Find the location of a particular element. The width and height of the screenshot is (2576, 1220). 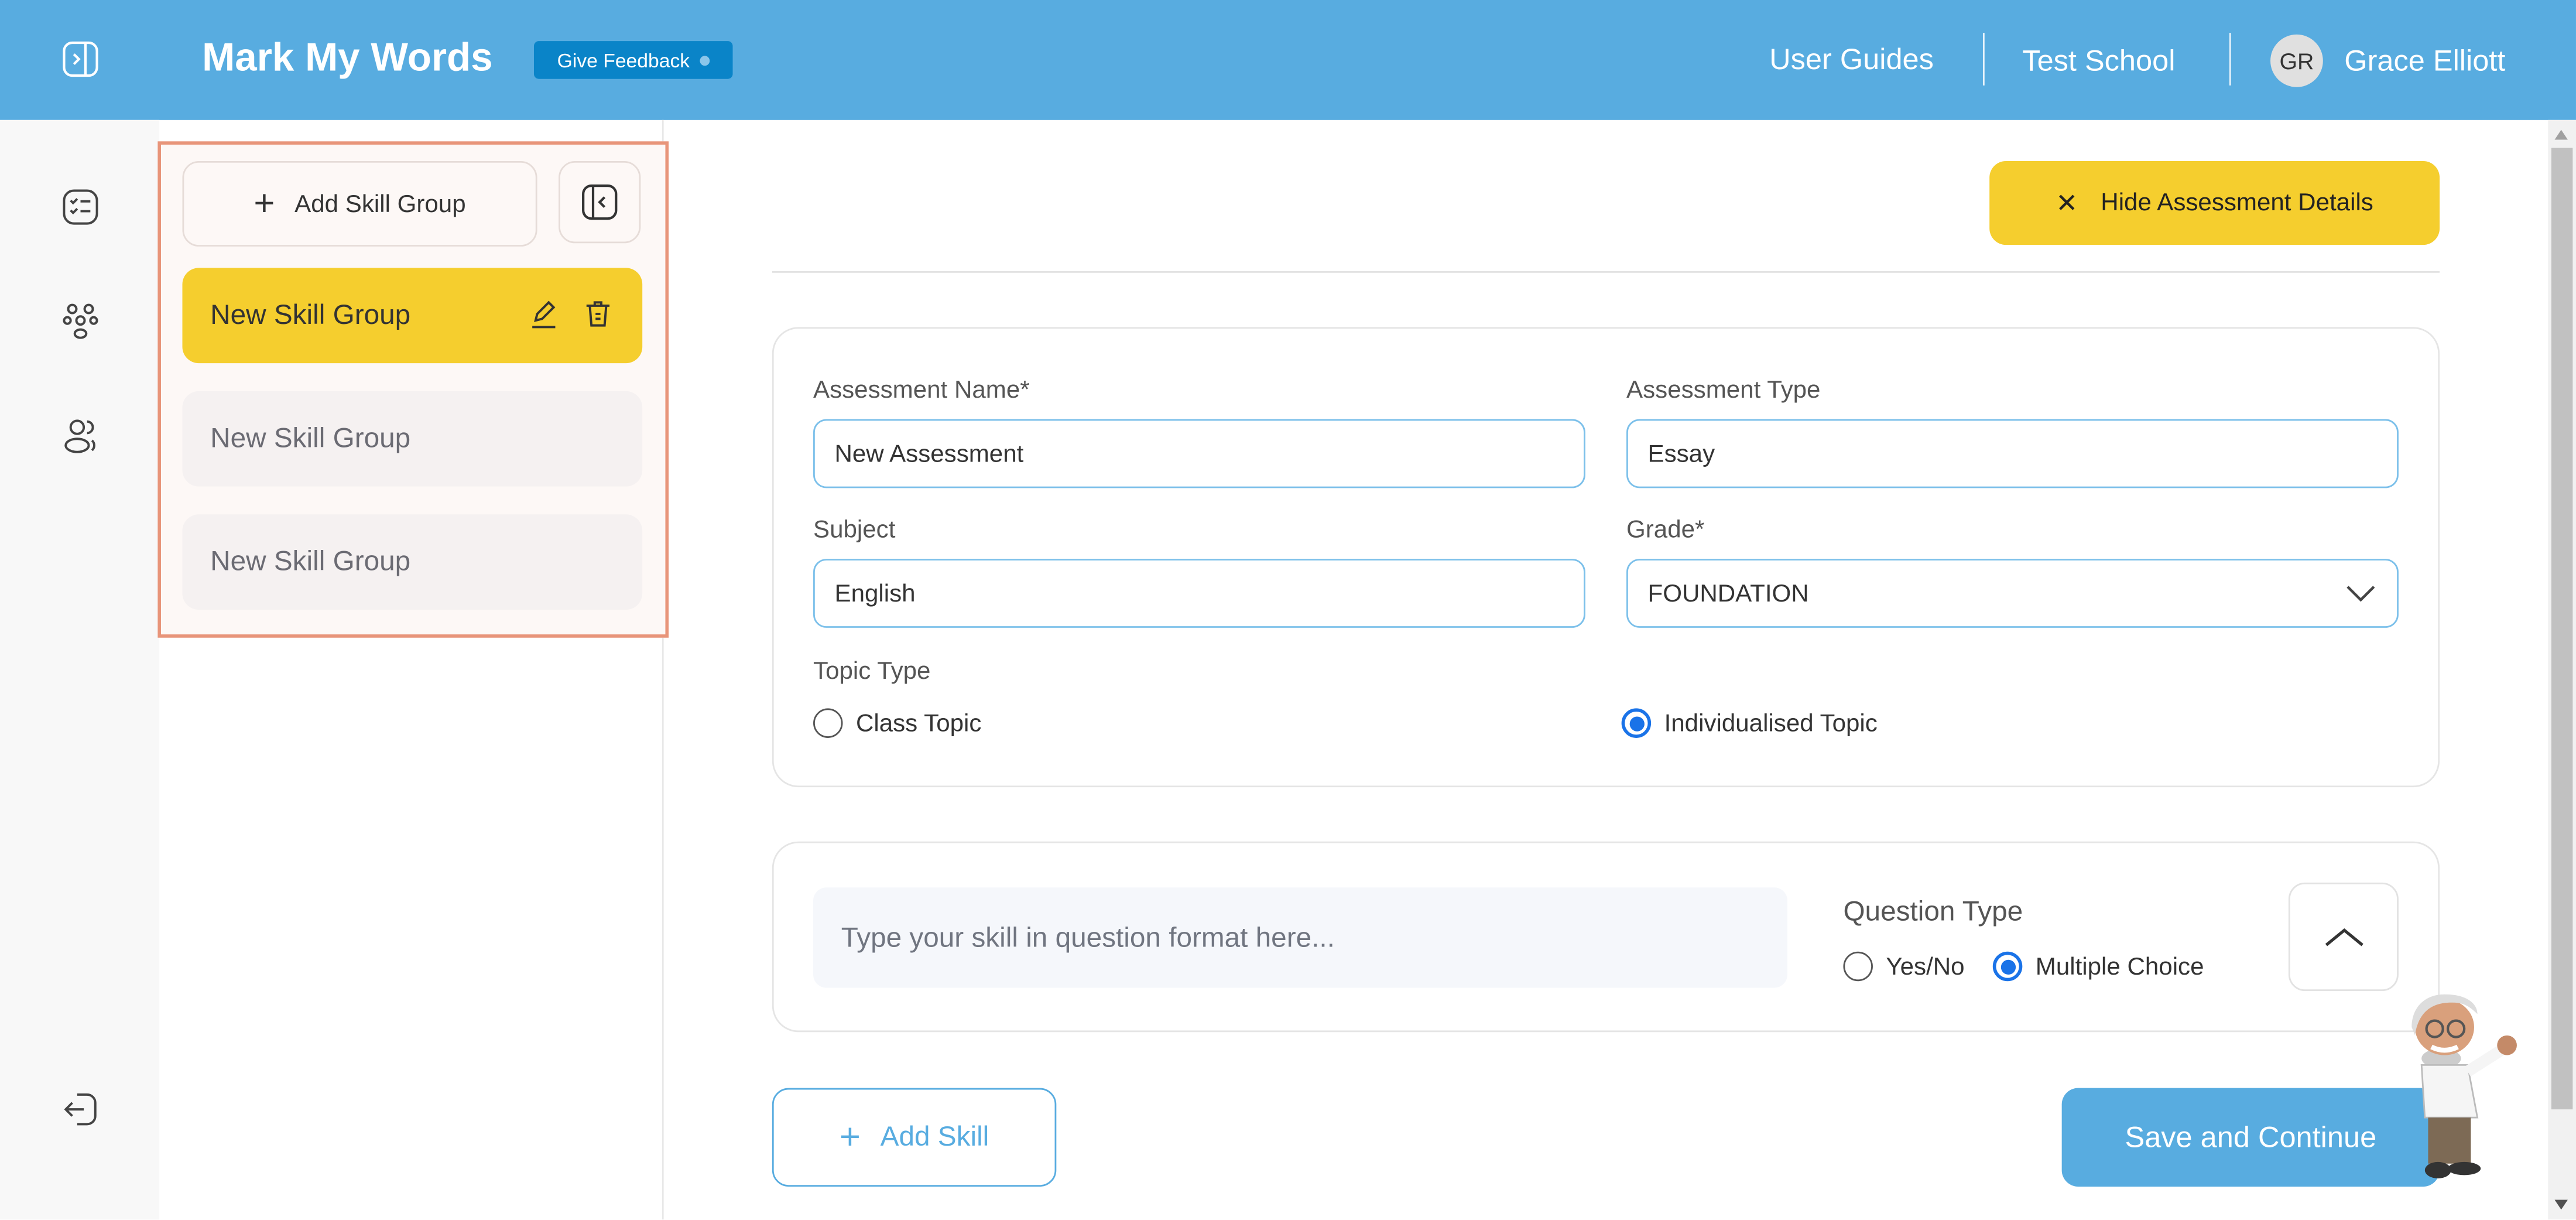

feedback-label: Give Feedback is located at coordinates (623, 60).